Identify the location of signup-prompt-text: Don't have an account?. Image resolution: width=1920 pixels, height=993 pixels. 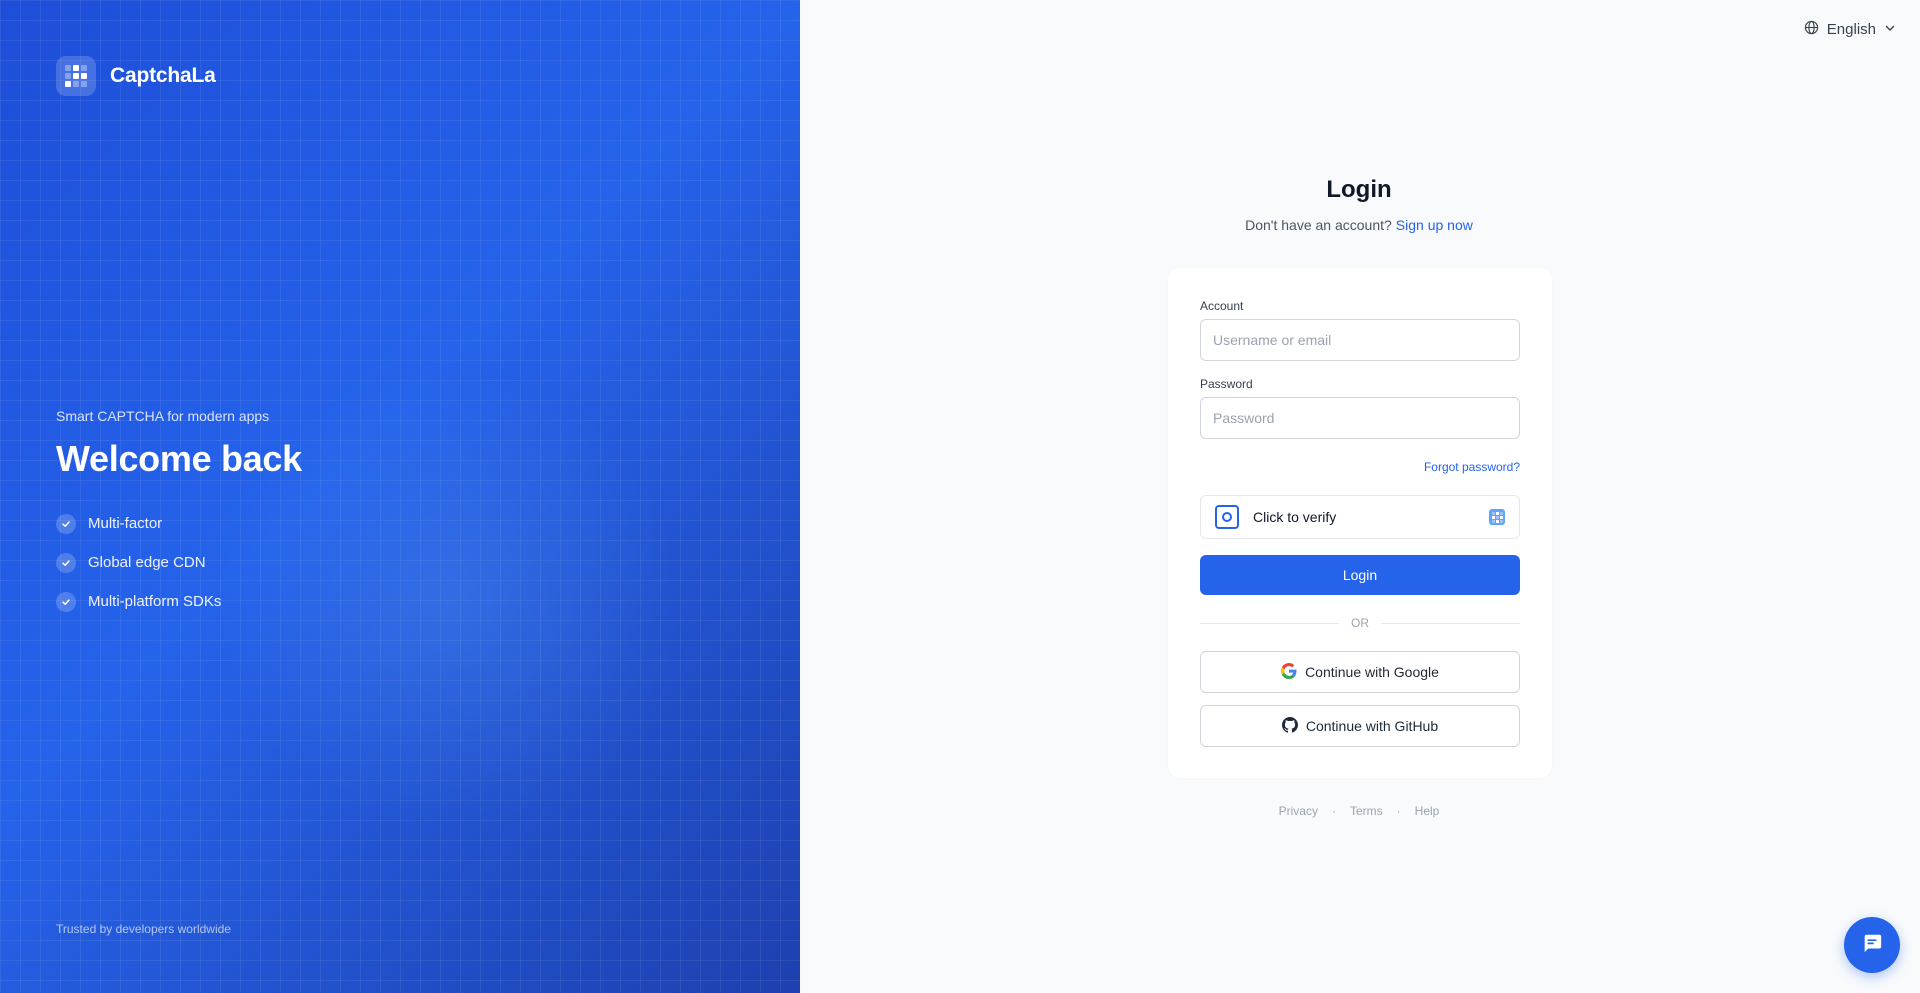
(1318, 225).